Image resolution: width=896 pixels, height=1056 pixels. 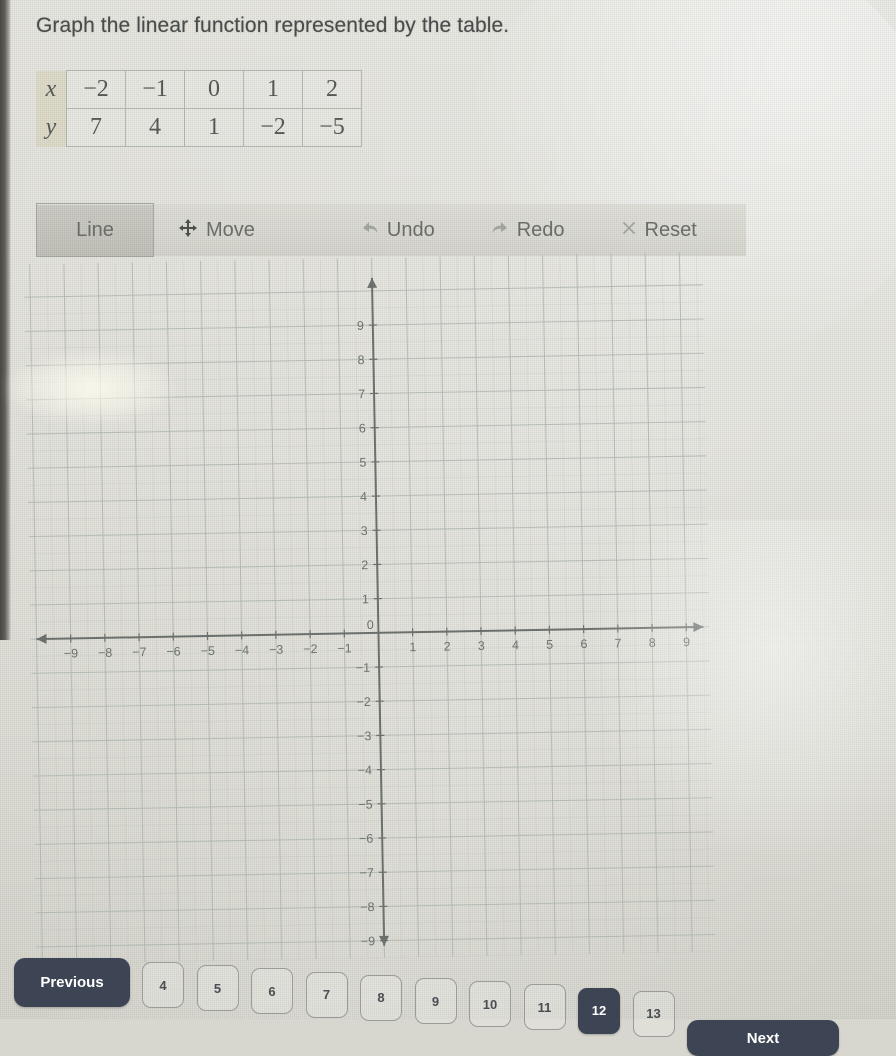 What do you see at coordinates (155, 128) in the screenshot?
I see `table-cell-y-1: 4` at bounding box center [155, 128].